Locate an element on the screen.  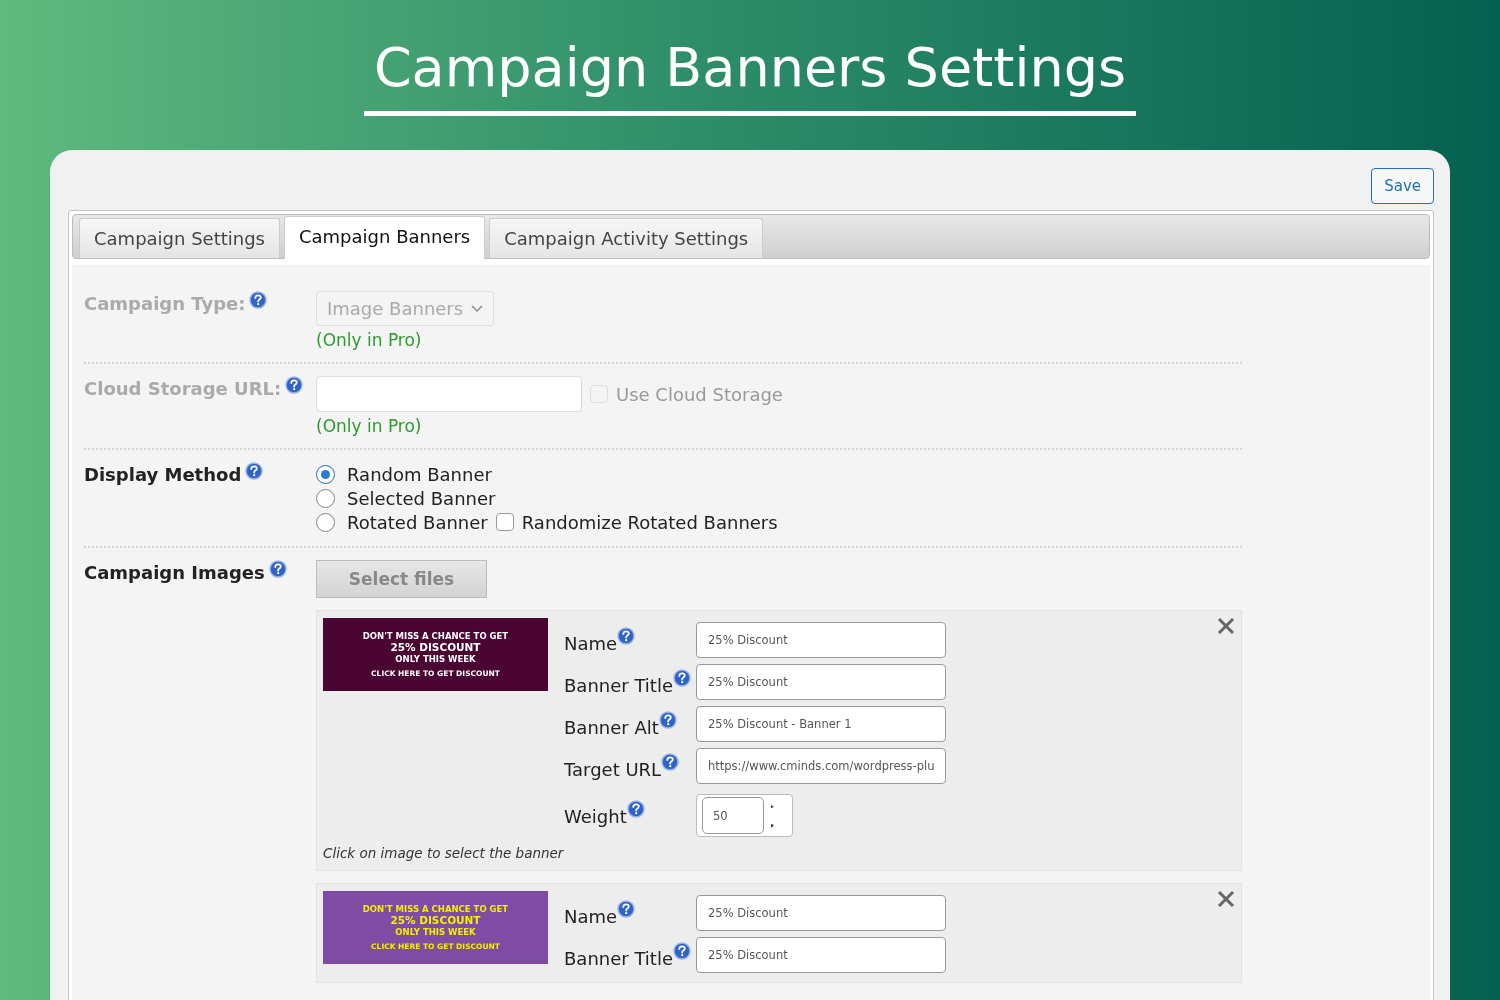
field-label: Display Method is located at coordinates (163, 474).